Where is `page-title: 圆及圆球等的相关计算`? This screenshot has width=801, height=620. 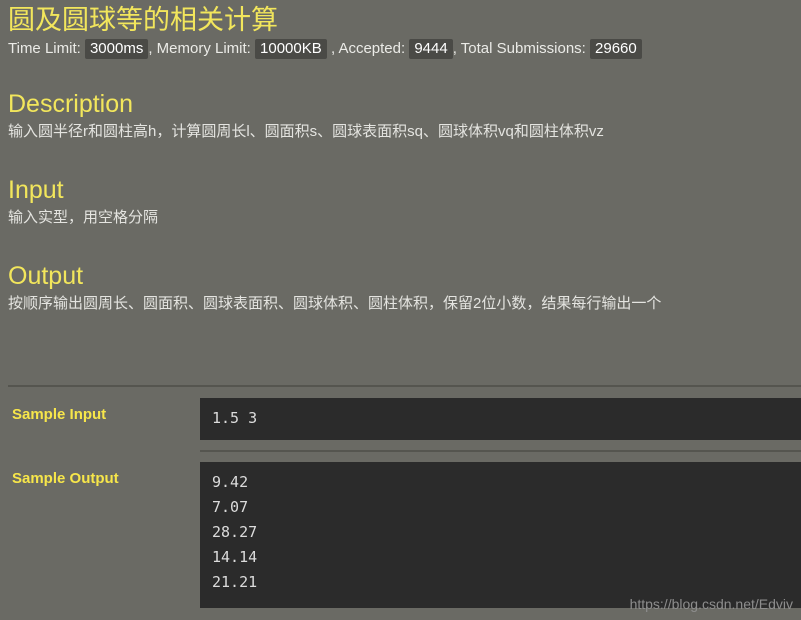 page-title: 圆及圆球等的相关计算 is located at coordinates (143, 20).